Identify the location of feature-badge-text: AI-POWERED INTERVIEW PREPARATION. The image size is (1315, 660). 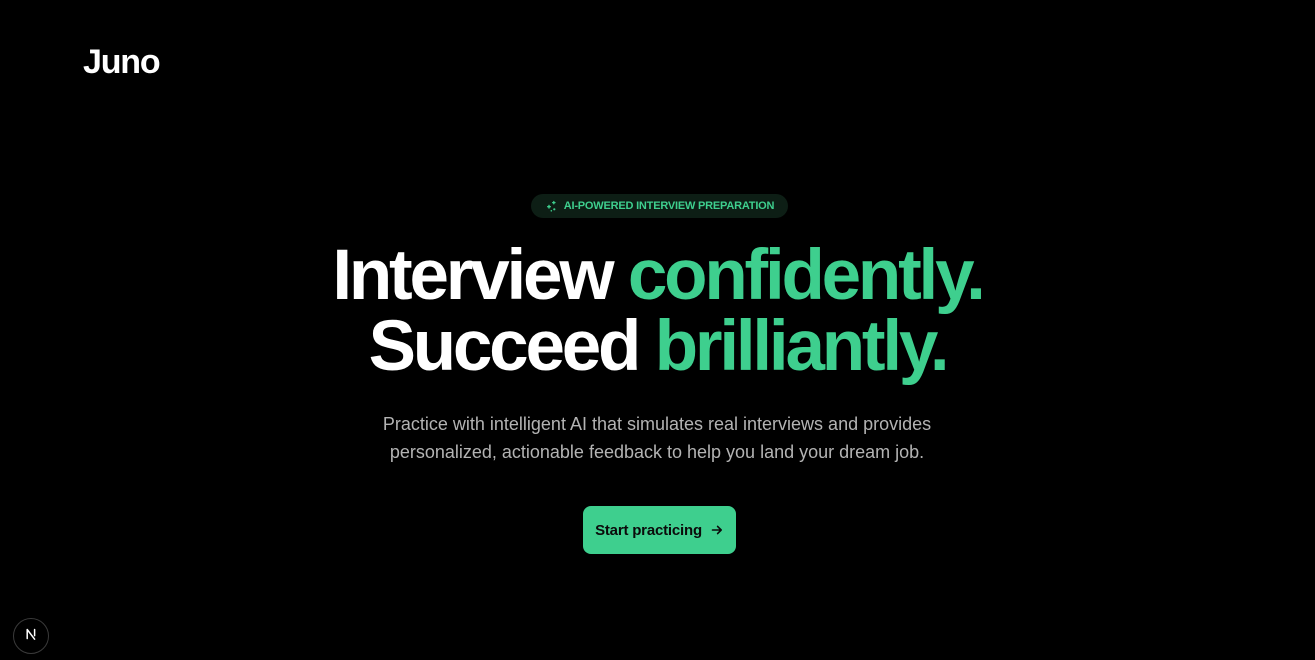
(669, 206).